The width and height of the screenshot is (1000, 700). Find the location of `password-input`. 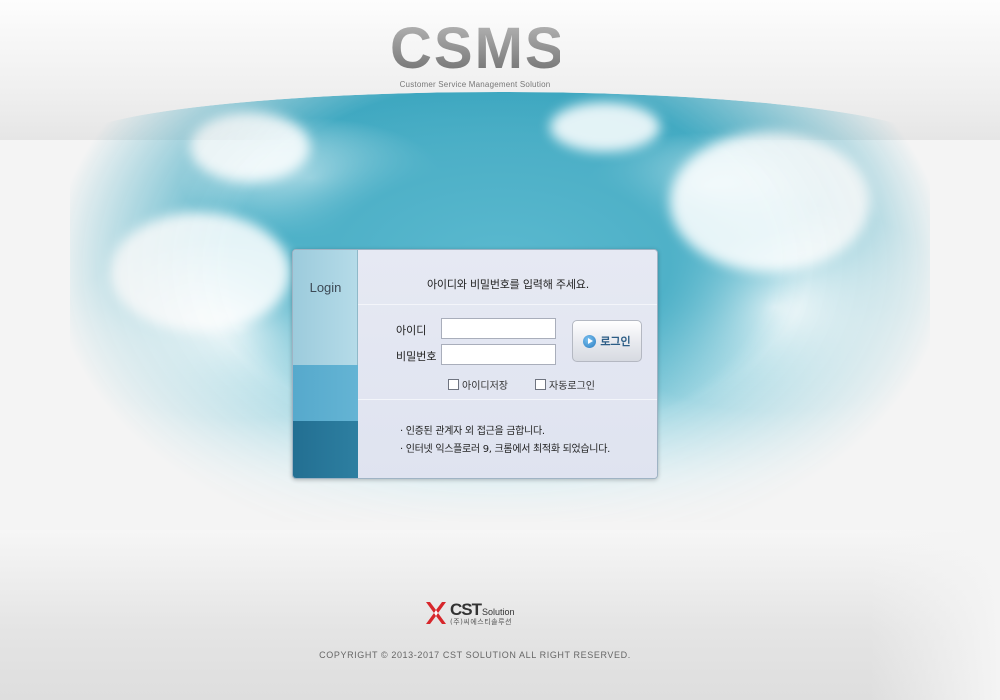

password-input is located at coordinates (498, 354).